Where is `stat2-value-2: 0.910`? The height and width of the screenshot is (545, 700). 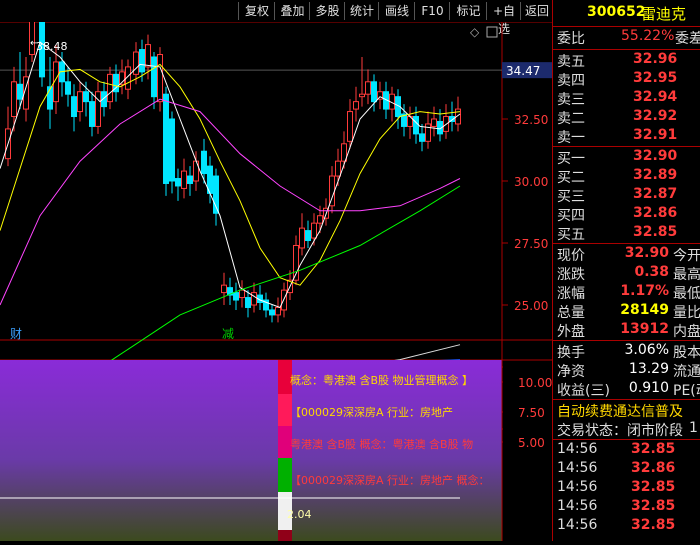 stat2-value-2: 0.910 is located at coordinates (648, 388).